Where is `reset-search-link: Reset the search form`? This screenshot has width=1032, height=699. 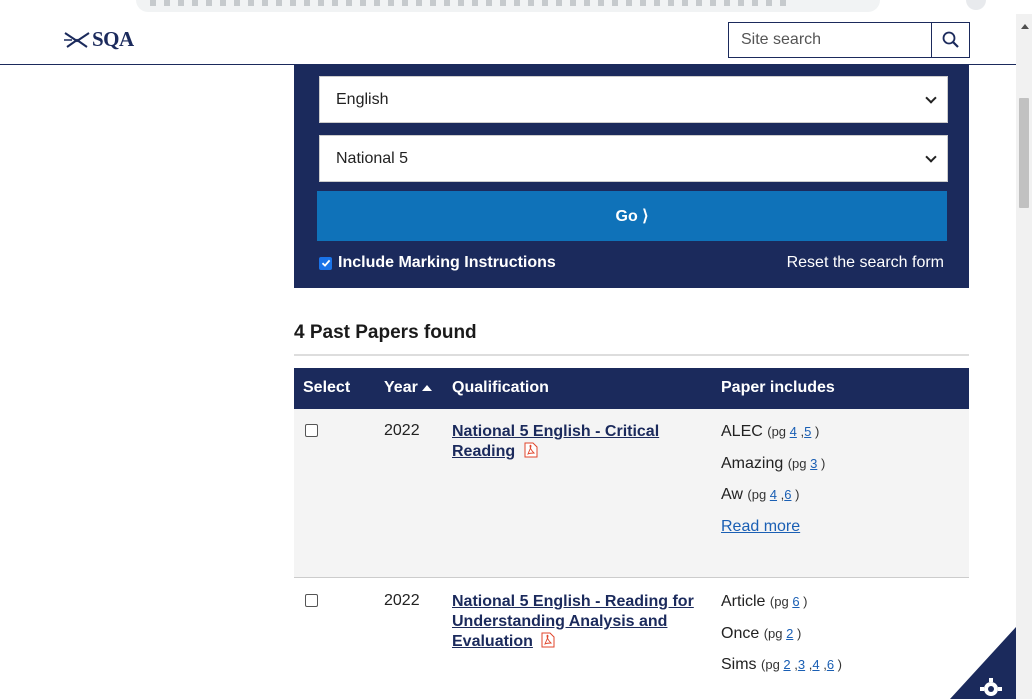
reset-search-link: Reset the search form is located at coordinates (865, 263).